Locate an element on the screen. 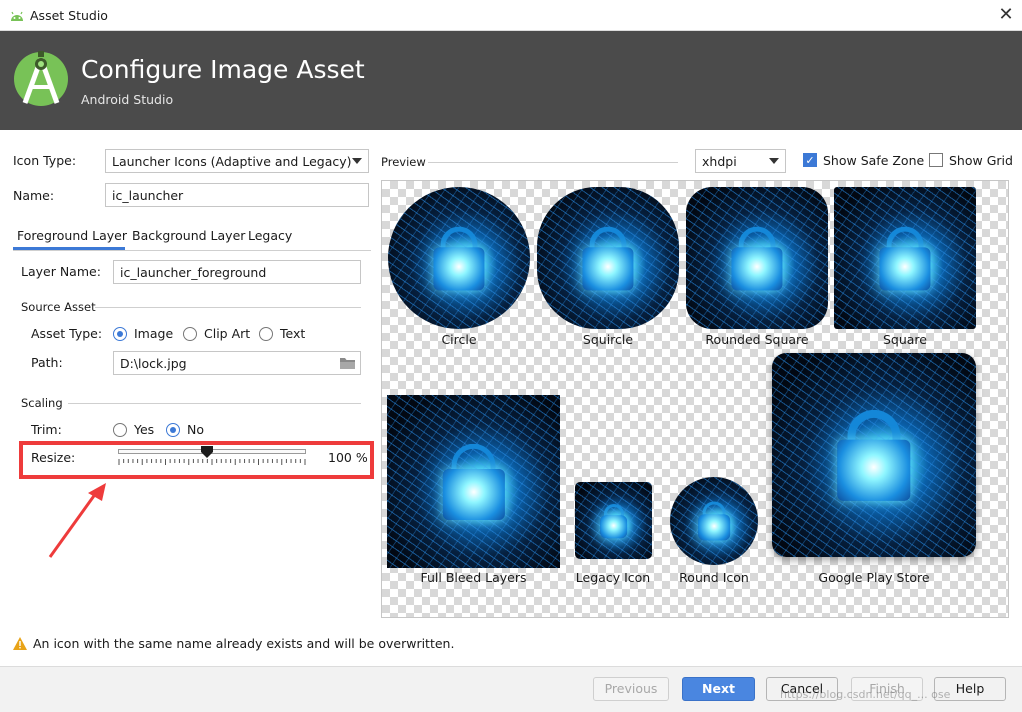 This screenshot has height=712, width=1022. asset-type-image-label: Image is located at coordinates (153, 333).